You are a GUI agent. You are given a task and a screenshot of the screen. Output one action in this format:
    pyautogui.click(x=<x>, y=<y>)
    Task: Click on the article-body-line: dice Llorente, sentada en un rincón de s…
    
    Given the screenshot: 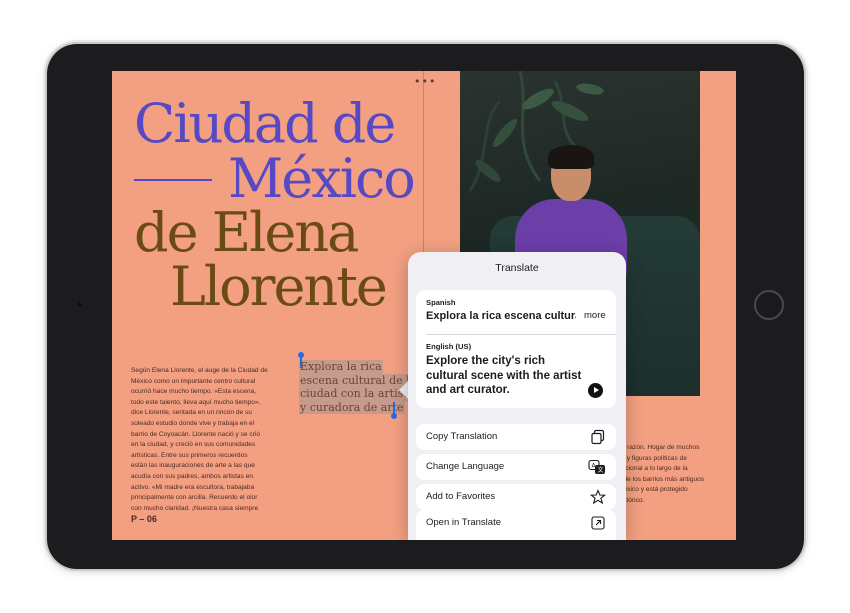 What is the action you would take?
    pyautogui.click(x=191, y=413)
    